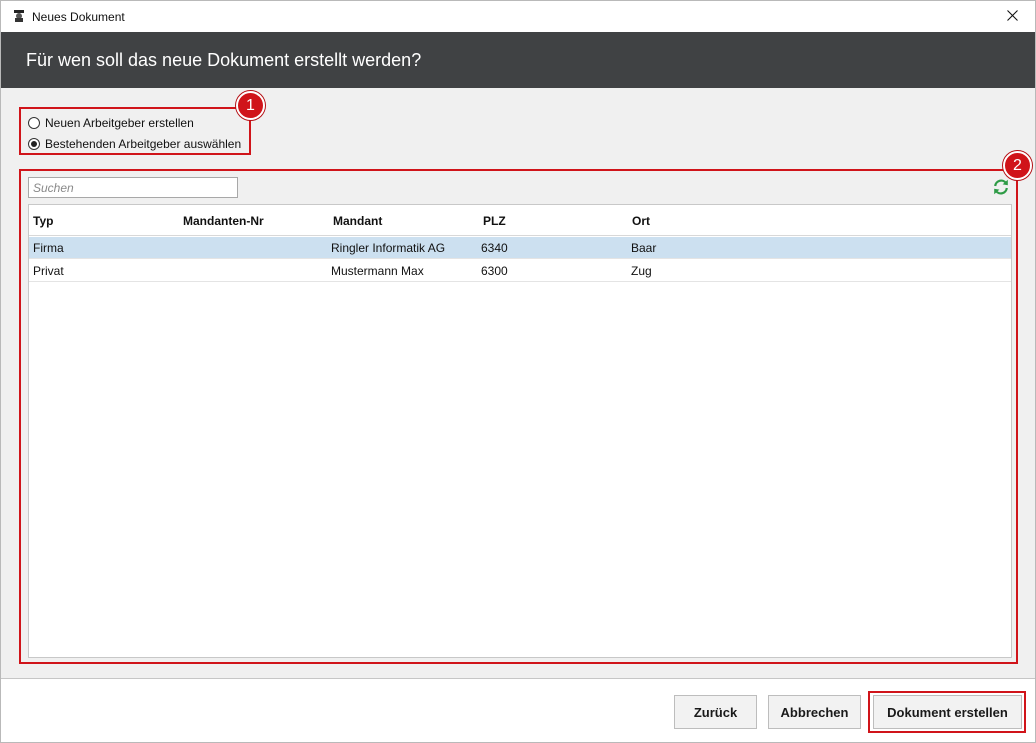 Image resolution: width=1036 pixels, height=743 pixels. I want to click on radio-existing-employer, so click(34, 144).